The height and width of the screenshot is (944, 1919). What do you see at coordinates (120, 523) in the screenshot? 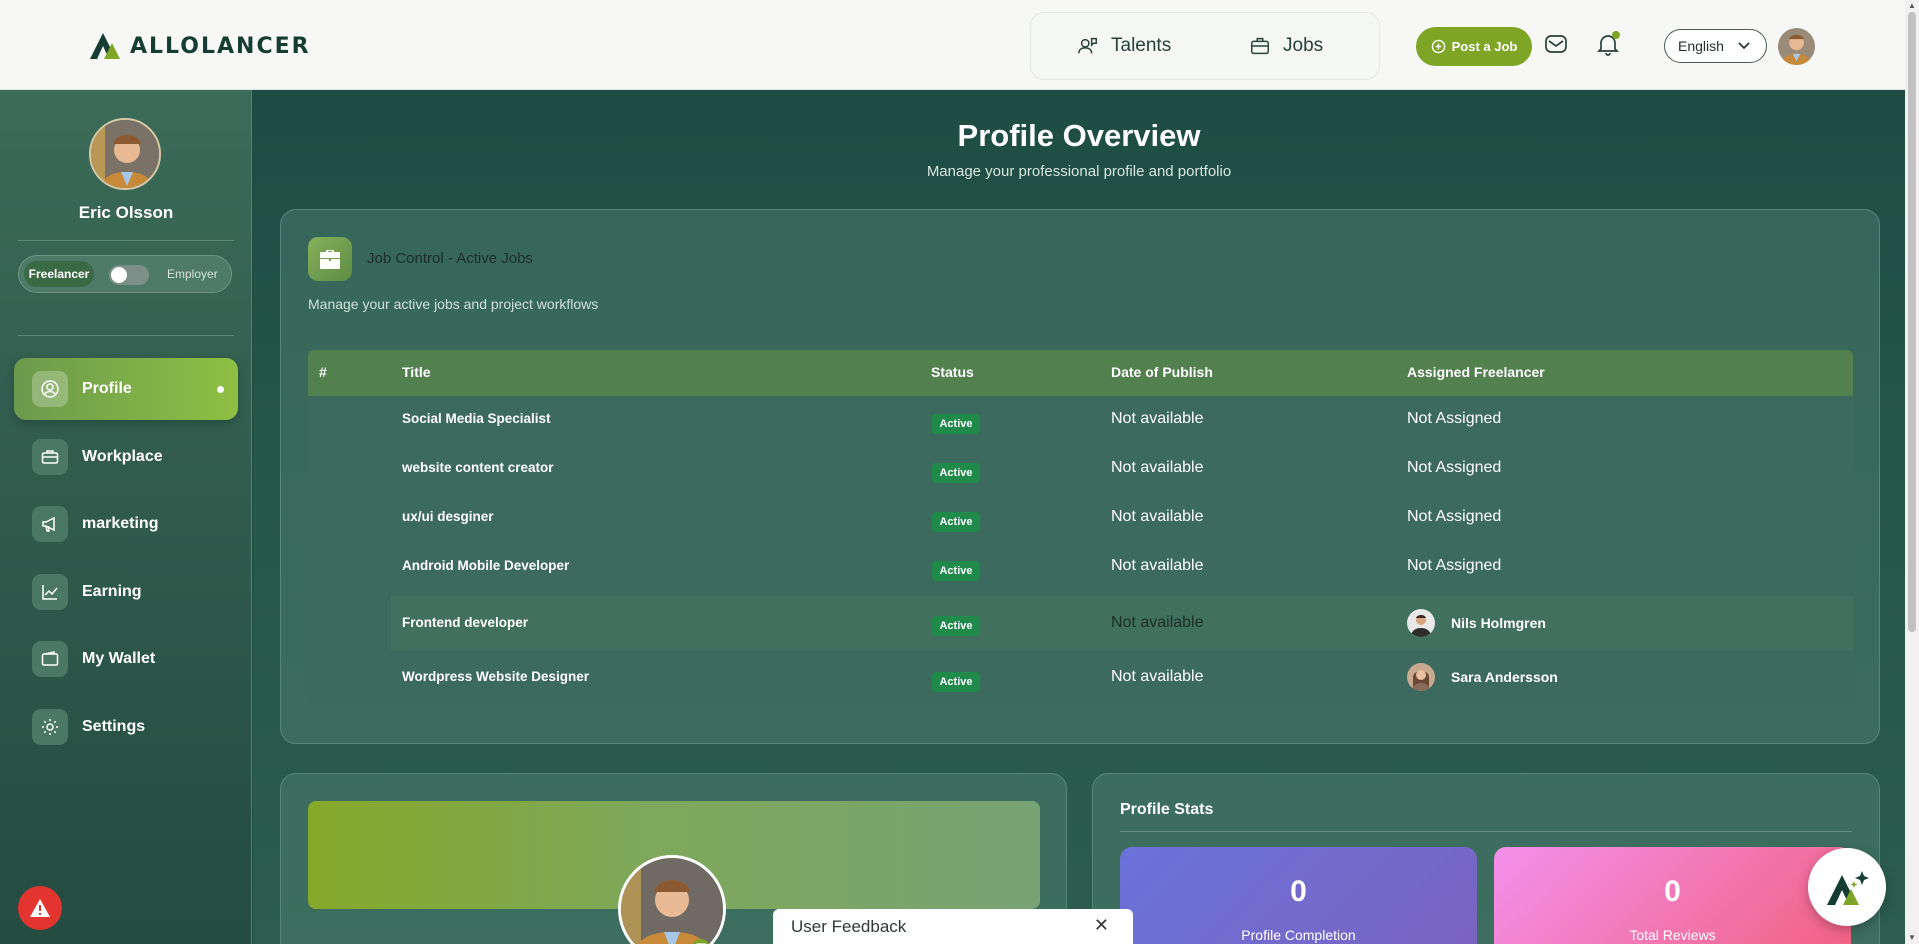
I see `sidebar-item-label: marketing` at bounding box center [120, 523].